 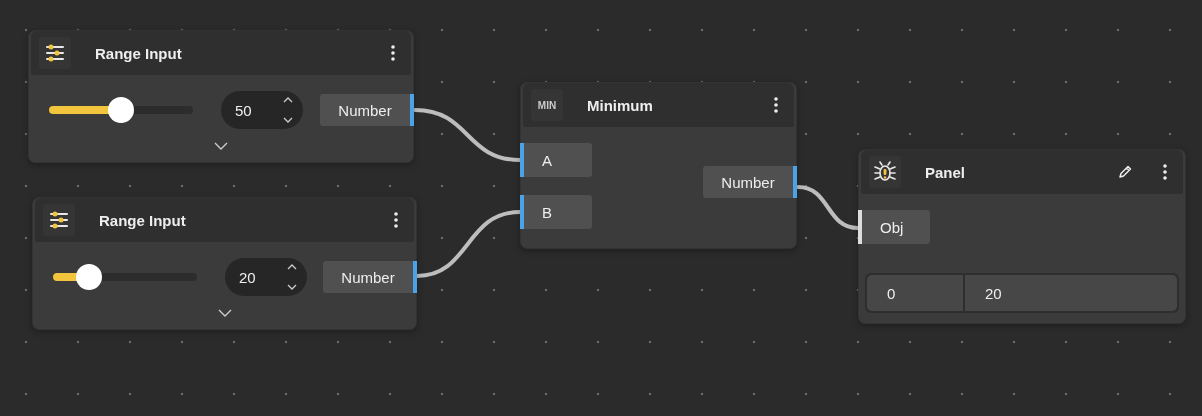 What do you see at coordinates (885, 172) in the screenshot?
I see `bug-icon` at bounding box center [885, 172].